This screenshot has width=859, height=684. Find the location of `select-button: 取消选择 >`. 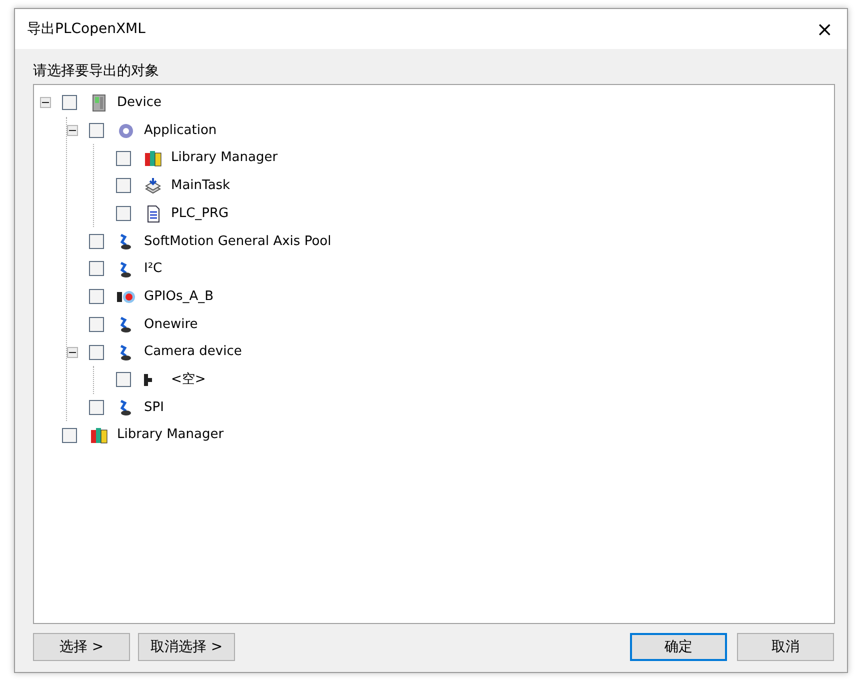

select-button: 取消选择 > is located at coordinates (186, 647).